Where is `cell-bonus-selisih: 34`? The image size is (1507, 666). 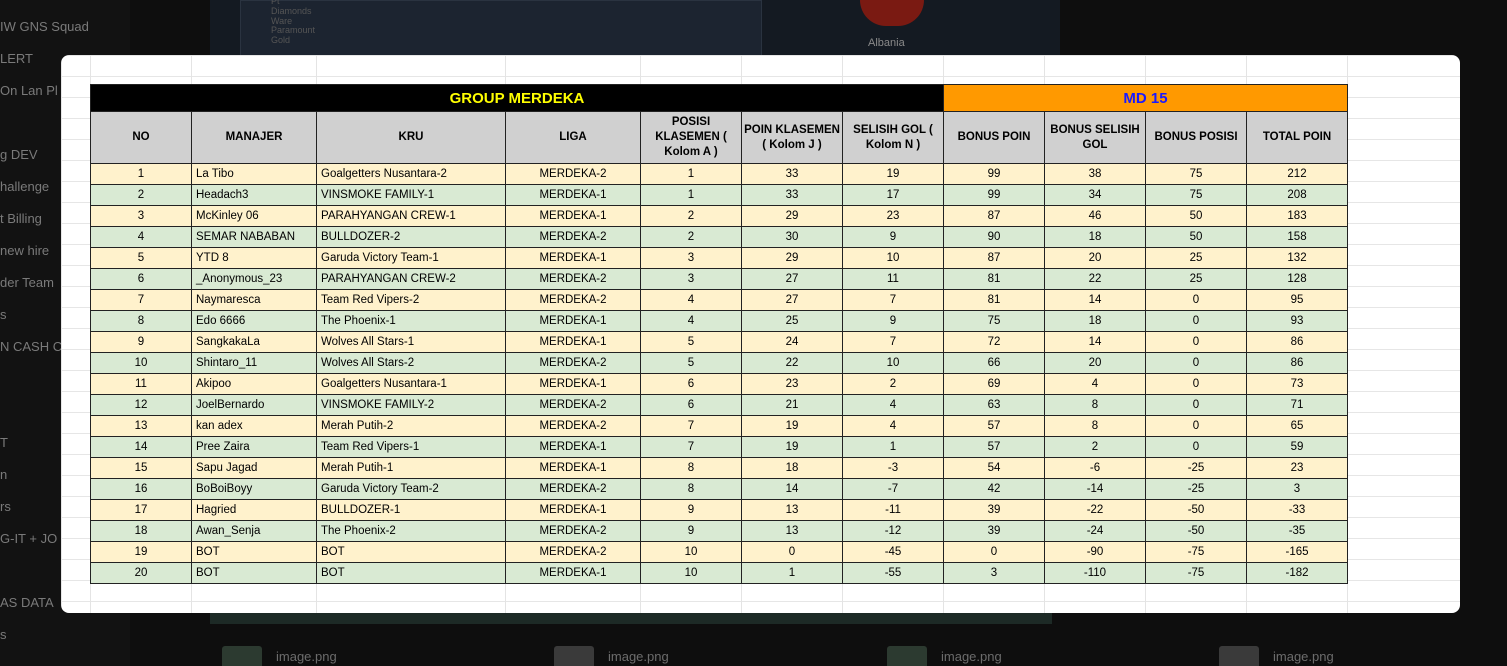
cell-bonus-selisih: 34 is located at coordinates (1095, 195).